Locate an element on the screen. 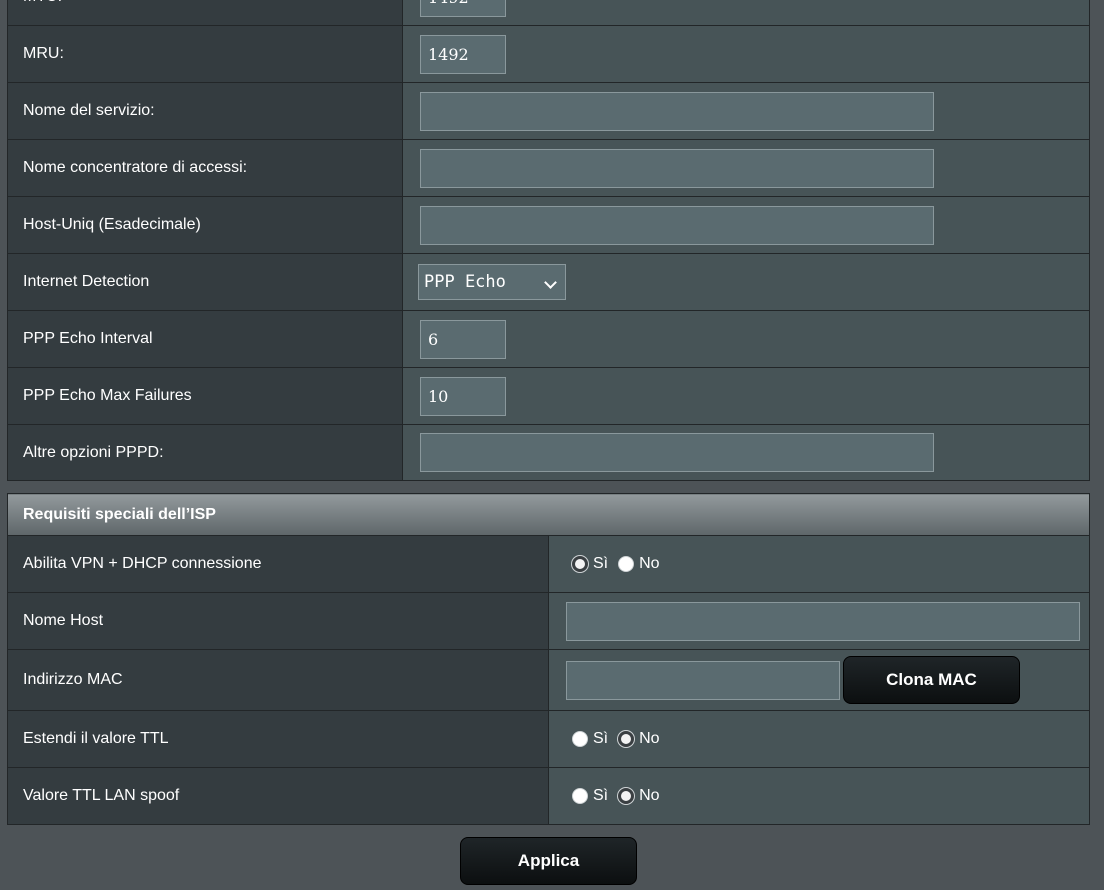  pppd-options-label: Altre opzioni PPPD: is located at coordinates (205, 452).